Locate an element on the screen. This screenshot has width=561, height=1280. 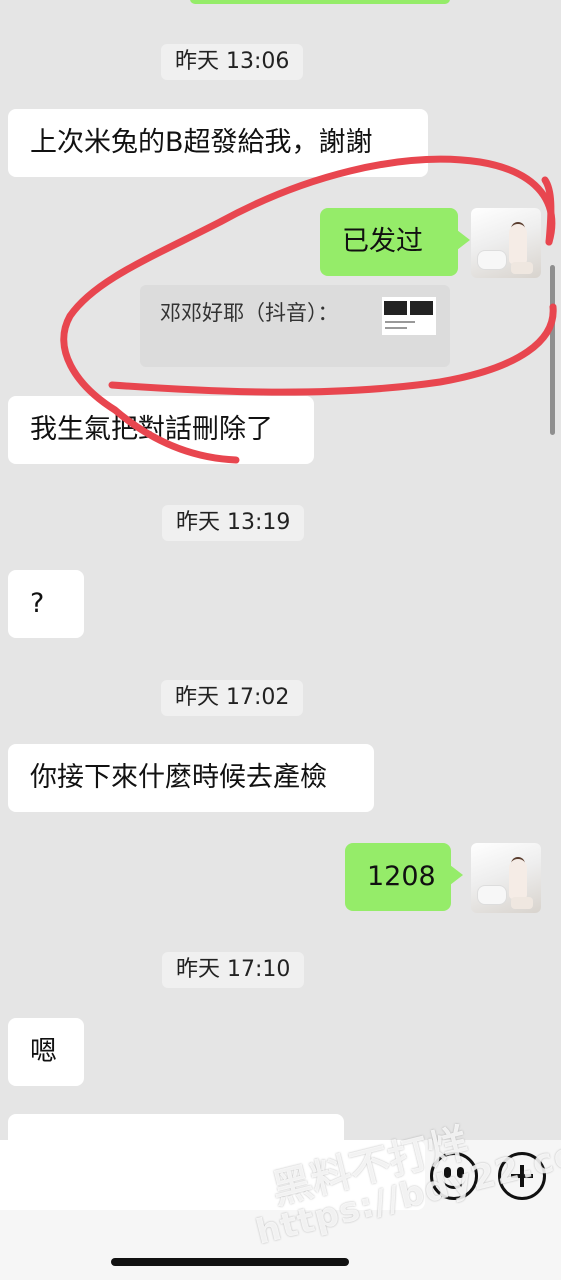
incoming-message: 上次米兔的B超發給我，謝謝 is located at coordinates (218, 143).